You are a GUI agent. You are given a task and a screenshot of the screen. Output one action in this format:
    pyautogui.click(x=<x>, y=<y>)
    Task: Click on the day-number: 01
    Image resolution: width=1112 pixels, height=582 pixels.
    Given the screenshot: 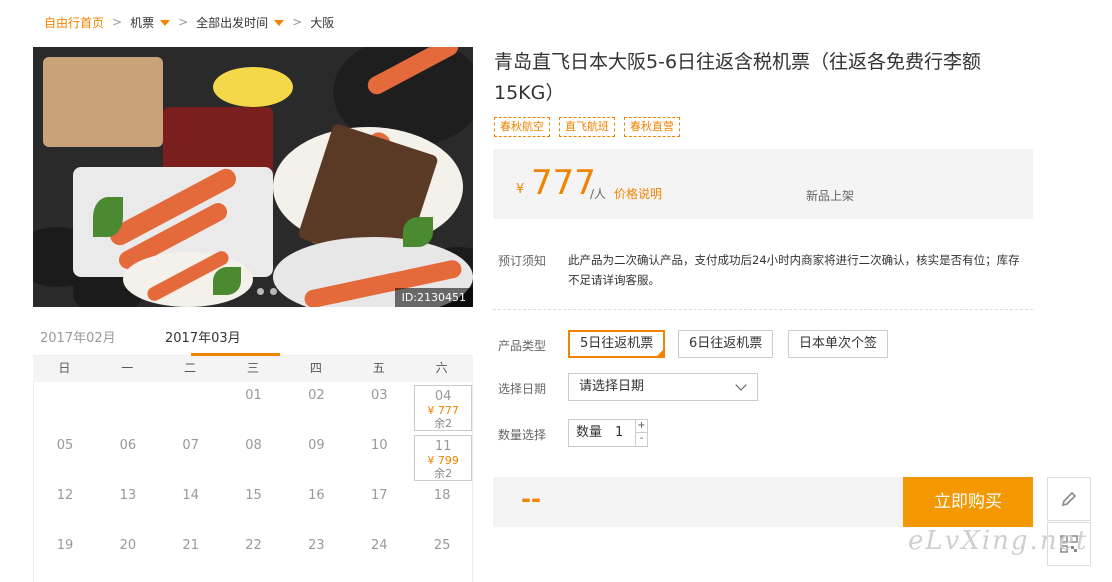 What is the action you would take?
    pyautogui.click(x=253, y=395)
    